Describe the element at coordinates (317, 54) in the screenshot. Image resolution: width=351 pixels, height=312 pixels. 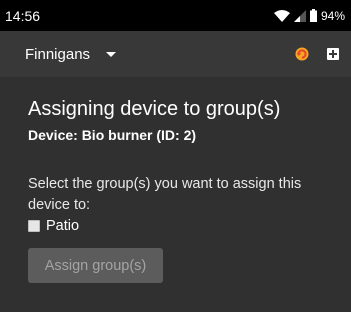
I see `app-actions` at that location.